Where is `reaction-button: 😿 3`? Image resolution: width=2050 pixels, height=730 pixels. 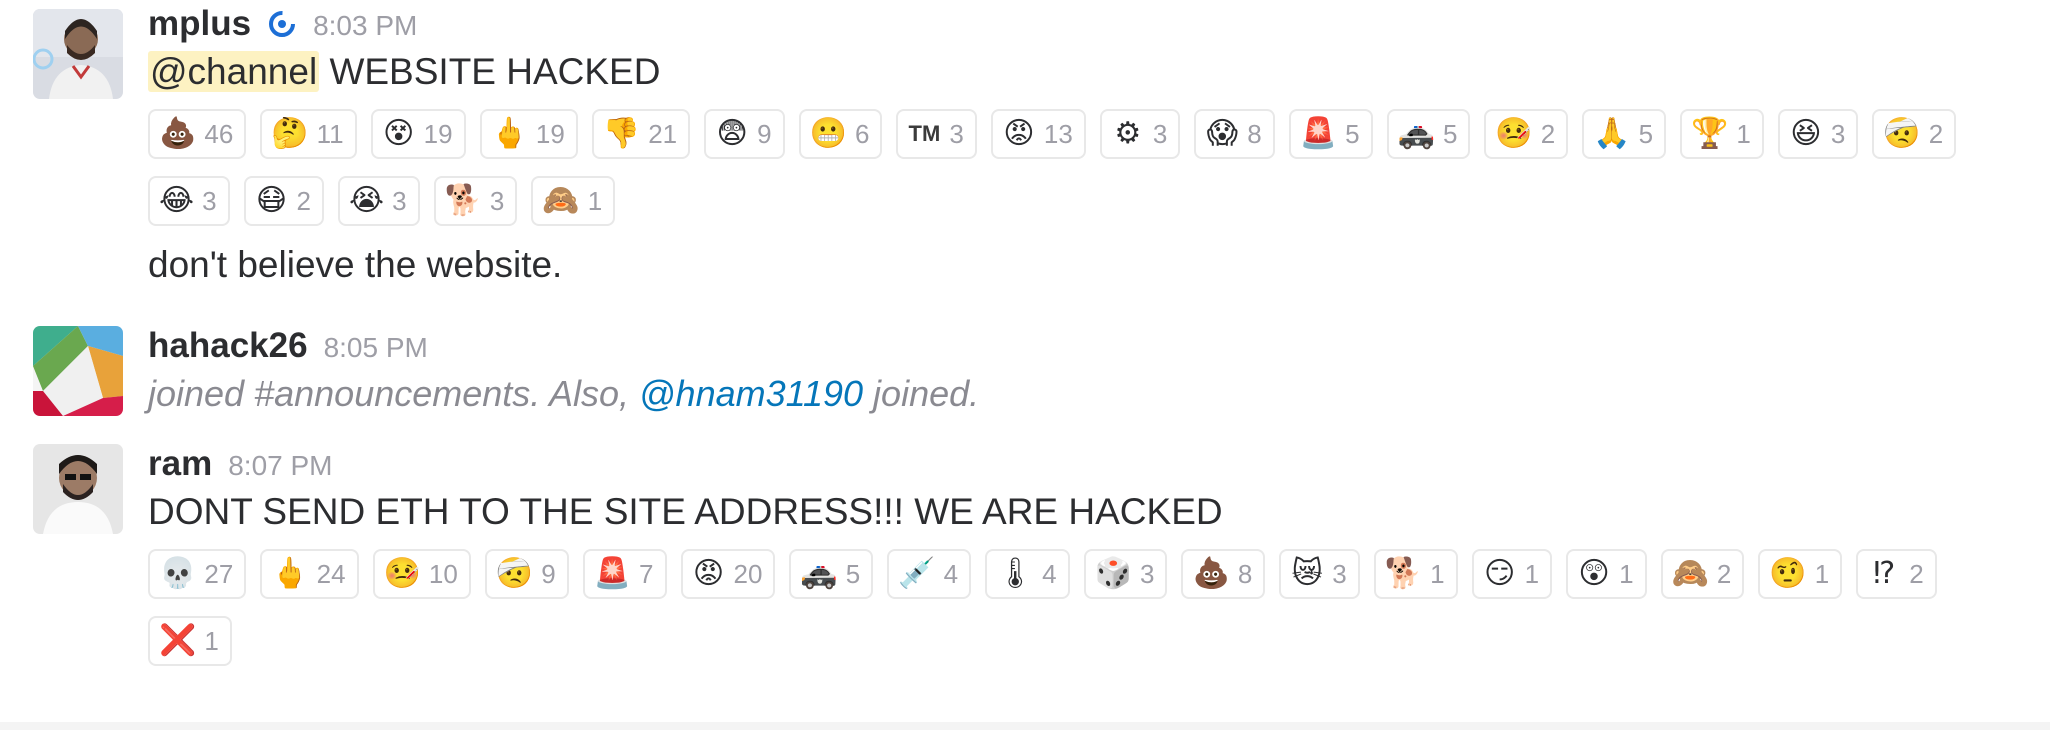 reaction-button: 😿 3 is located at coordinates (1319, 574).